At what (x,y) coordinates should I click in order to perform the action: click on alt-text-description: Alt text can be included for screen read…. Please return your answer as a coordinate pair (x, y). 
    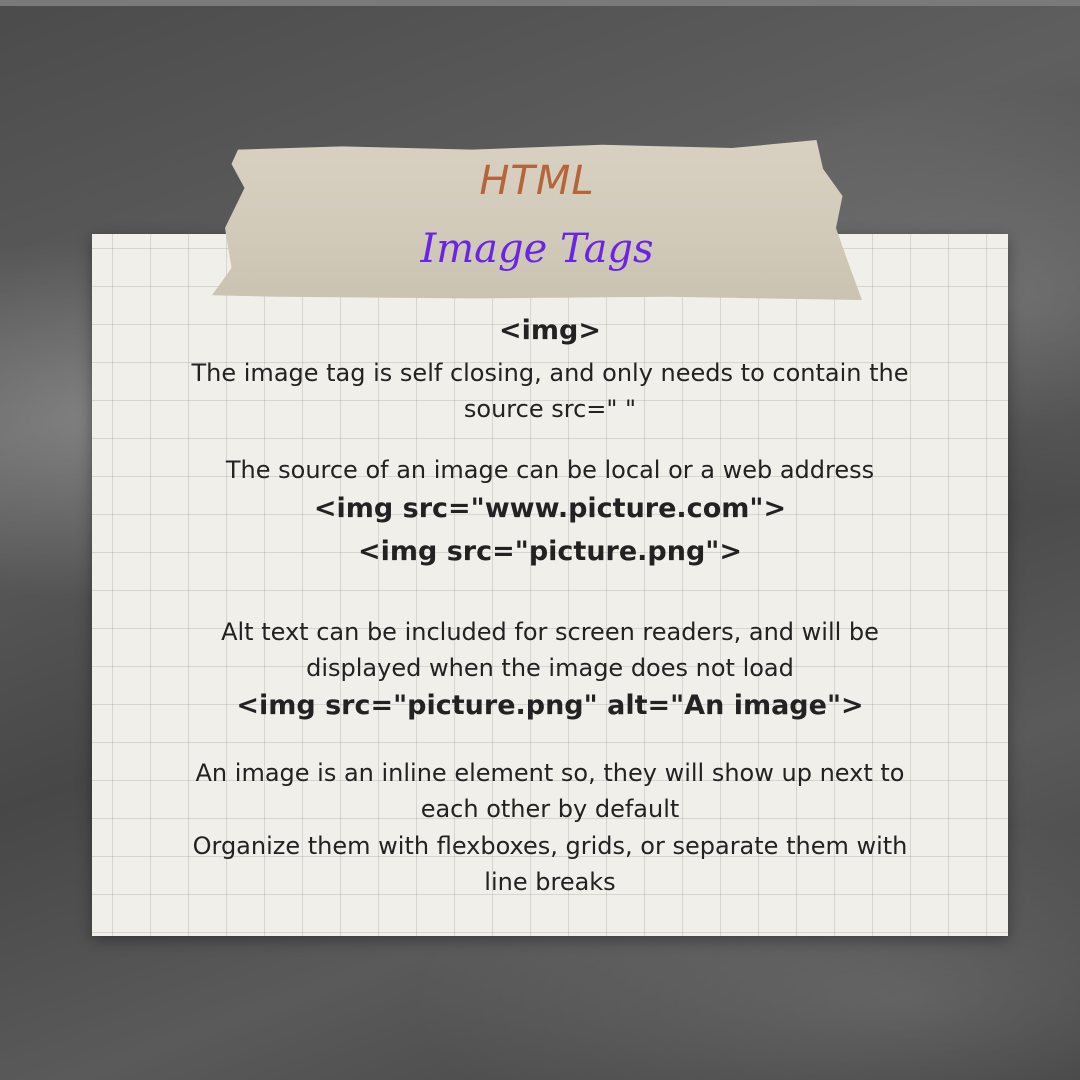
    Looking at the image, I should click on (550, 632).